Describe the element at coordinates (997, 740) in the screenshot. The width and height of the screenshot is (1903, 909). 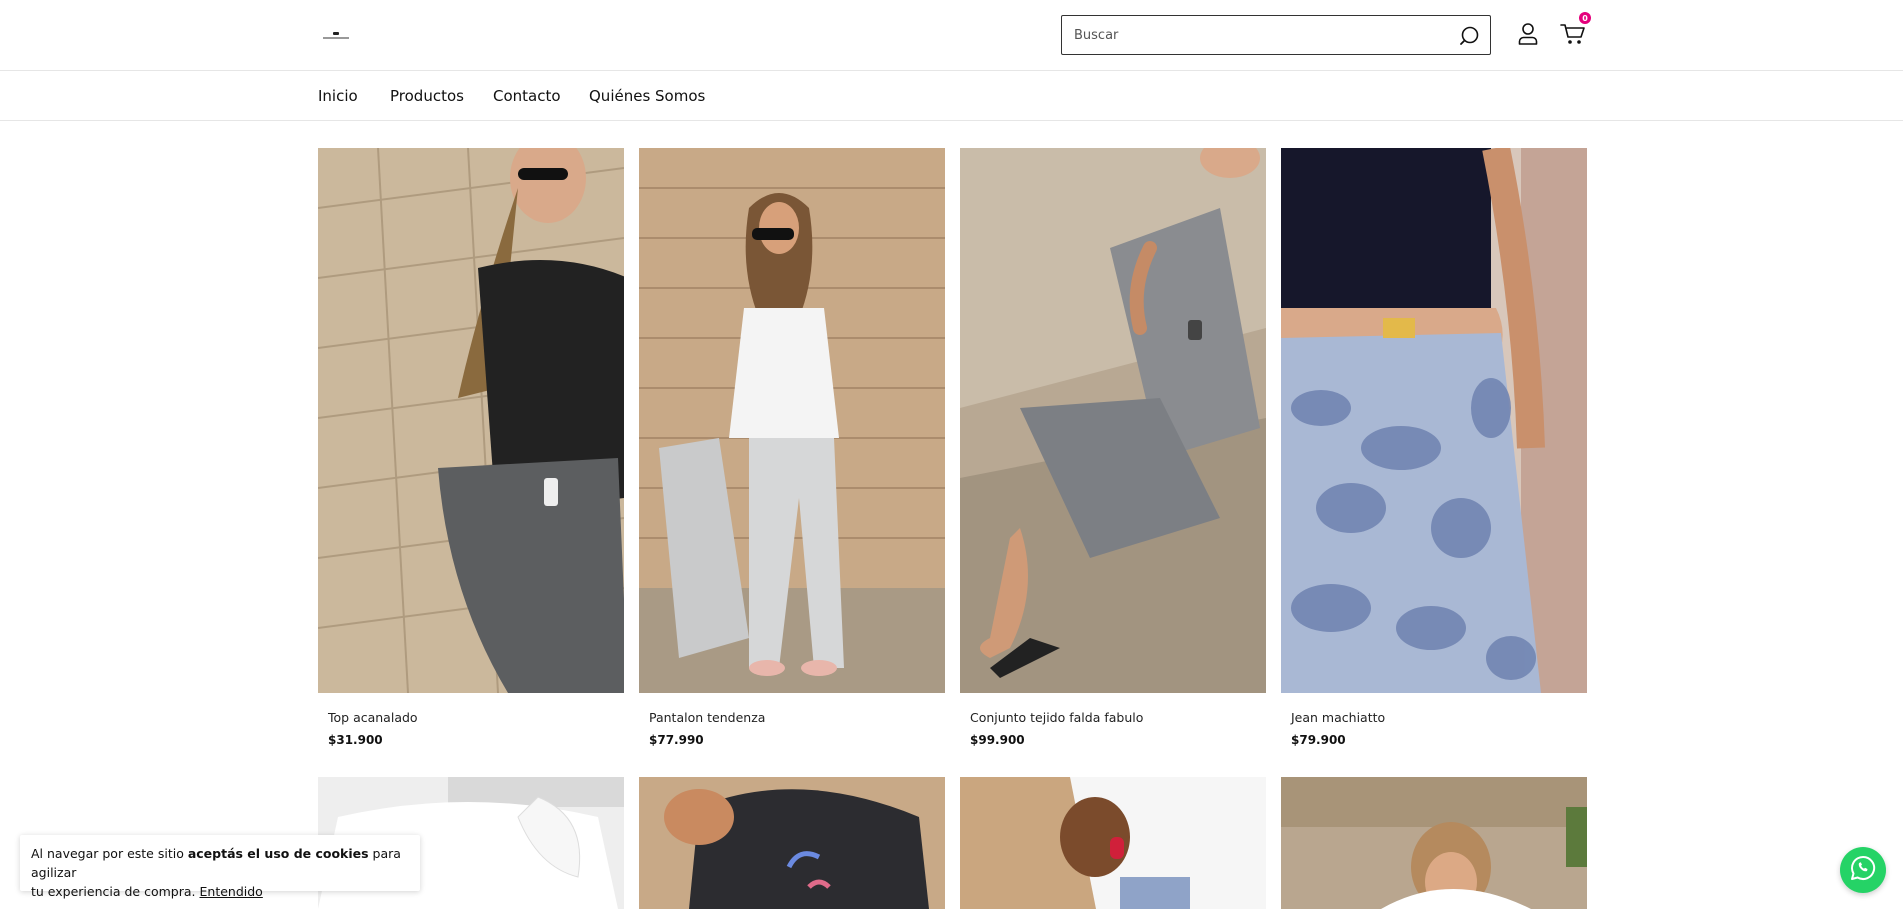
I see `product-price: $99.900` at that location.